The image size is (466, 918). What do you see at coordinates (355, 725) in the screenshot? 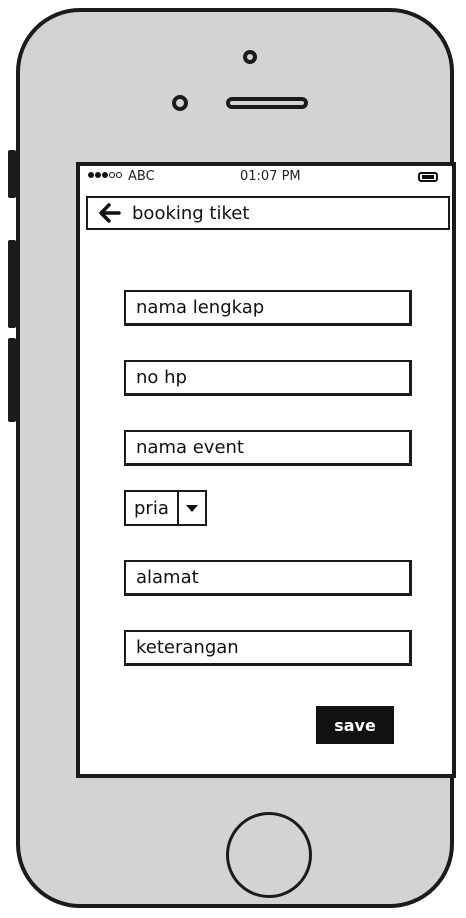
I see `save-button: save` at bounding box center [355, 725].